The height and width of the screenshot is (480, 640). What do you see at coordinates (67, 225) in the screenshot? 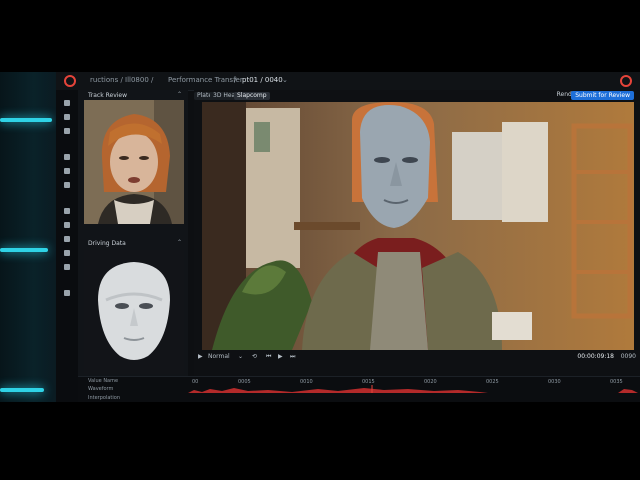
I see `folder-icon` at bounding box center [67, 225].